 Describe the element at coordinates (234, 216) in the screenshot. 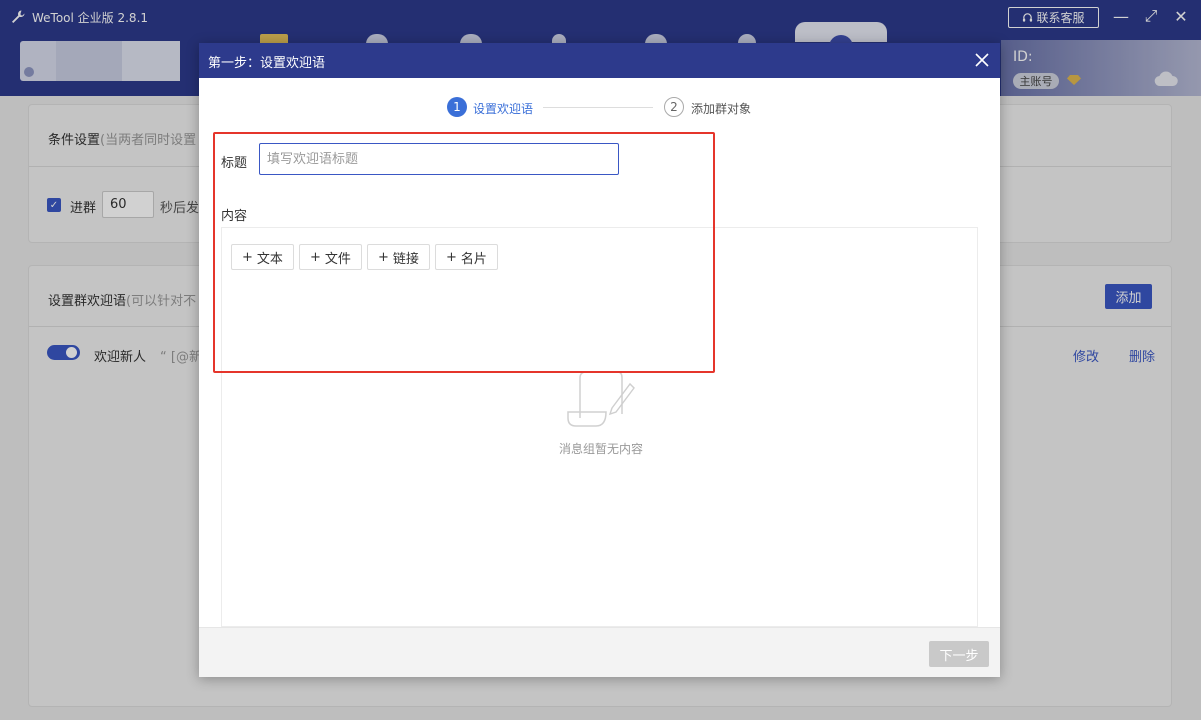

I see `content-field-label: 内容` at that location.